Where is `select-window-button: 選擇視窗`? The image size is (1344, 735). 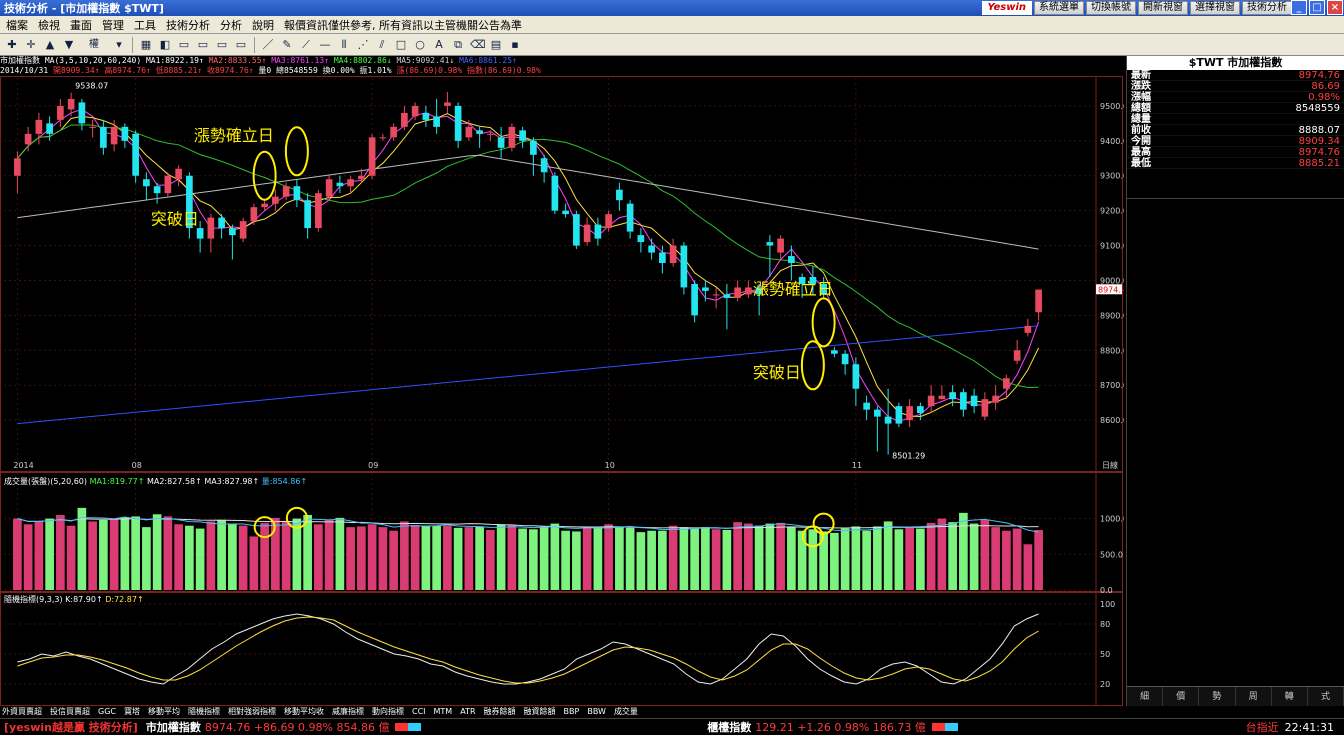 select-window-button: 選擇視窗 is located at coordinates (1215, 8).